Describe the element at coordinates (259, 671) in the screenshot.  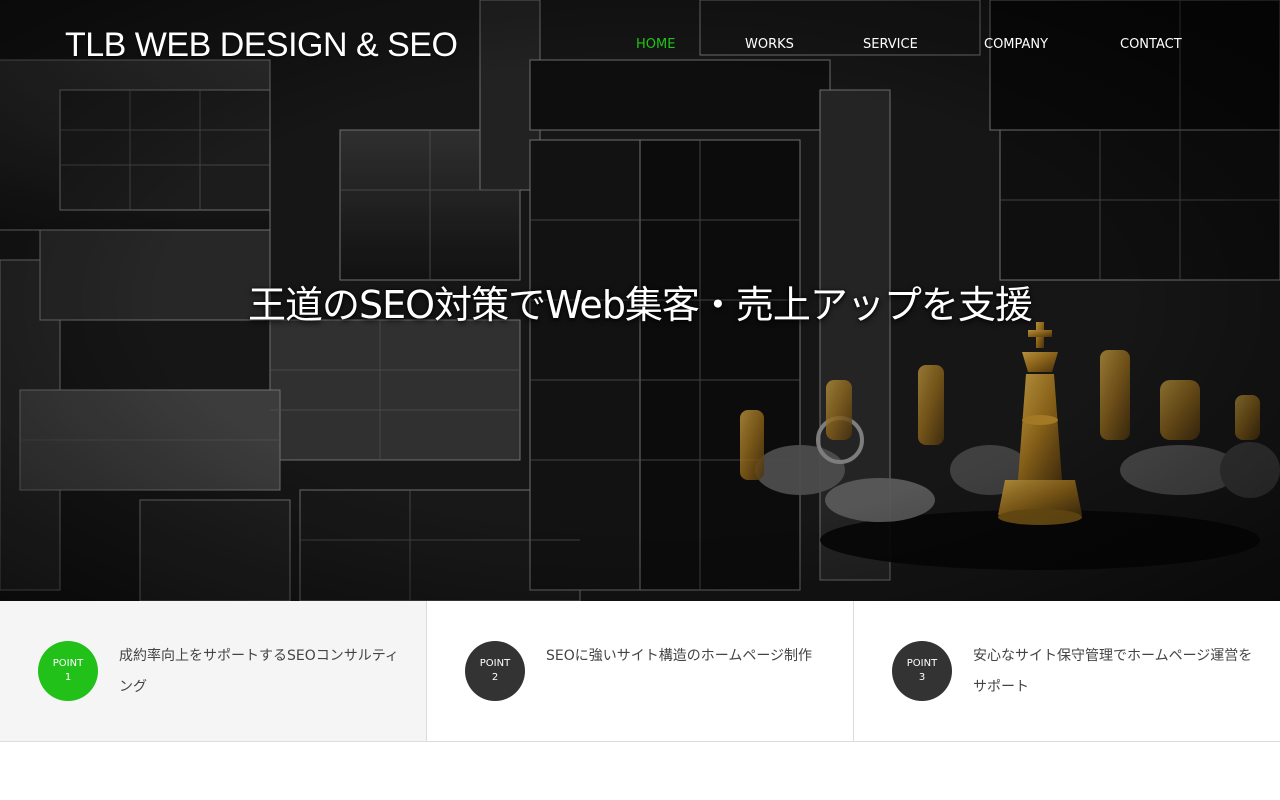
I see `point-text-1: 成約率向上をサポートするSEOコンサルティング` at that location.